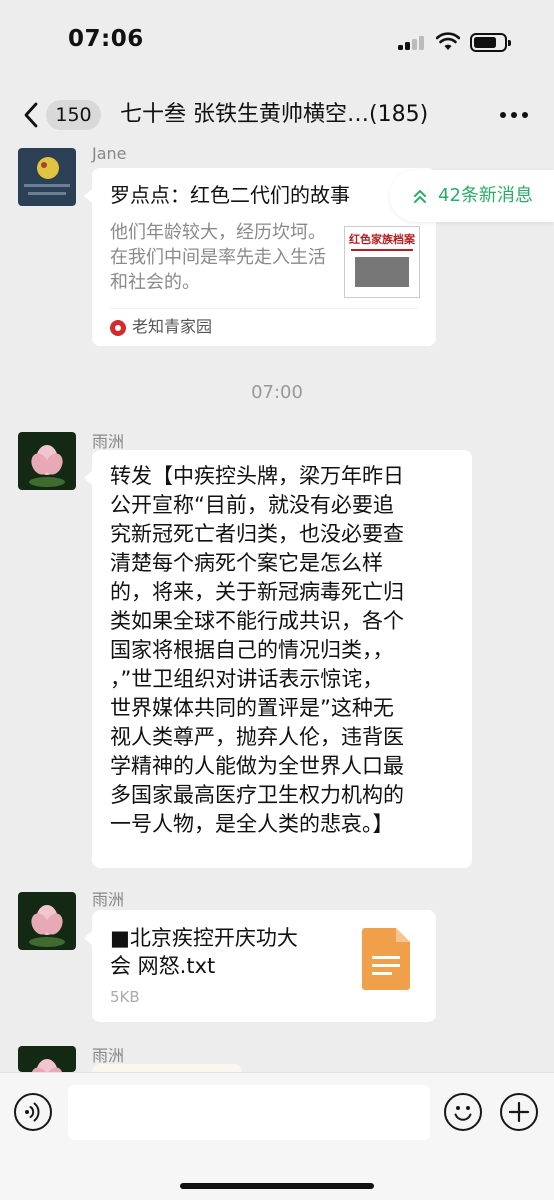 This screenshot has height=1200, width=554. Describe the element at coordinates (274, 114) in the screenshot. I see `chat-title: 七十叁 张铁生黄帅横空…(185)` at that location.